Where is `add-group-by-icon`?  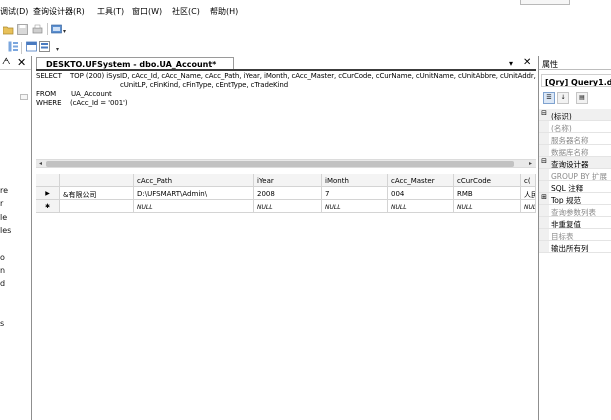
add-group-by-icon is located at coordinates (44, 46).